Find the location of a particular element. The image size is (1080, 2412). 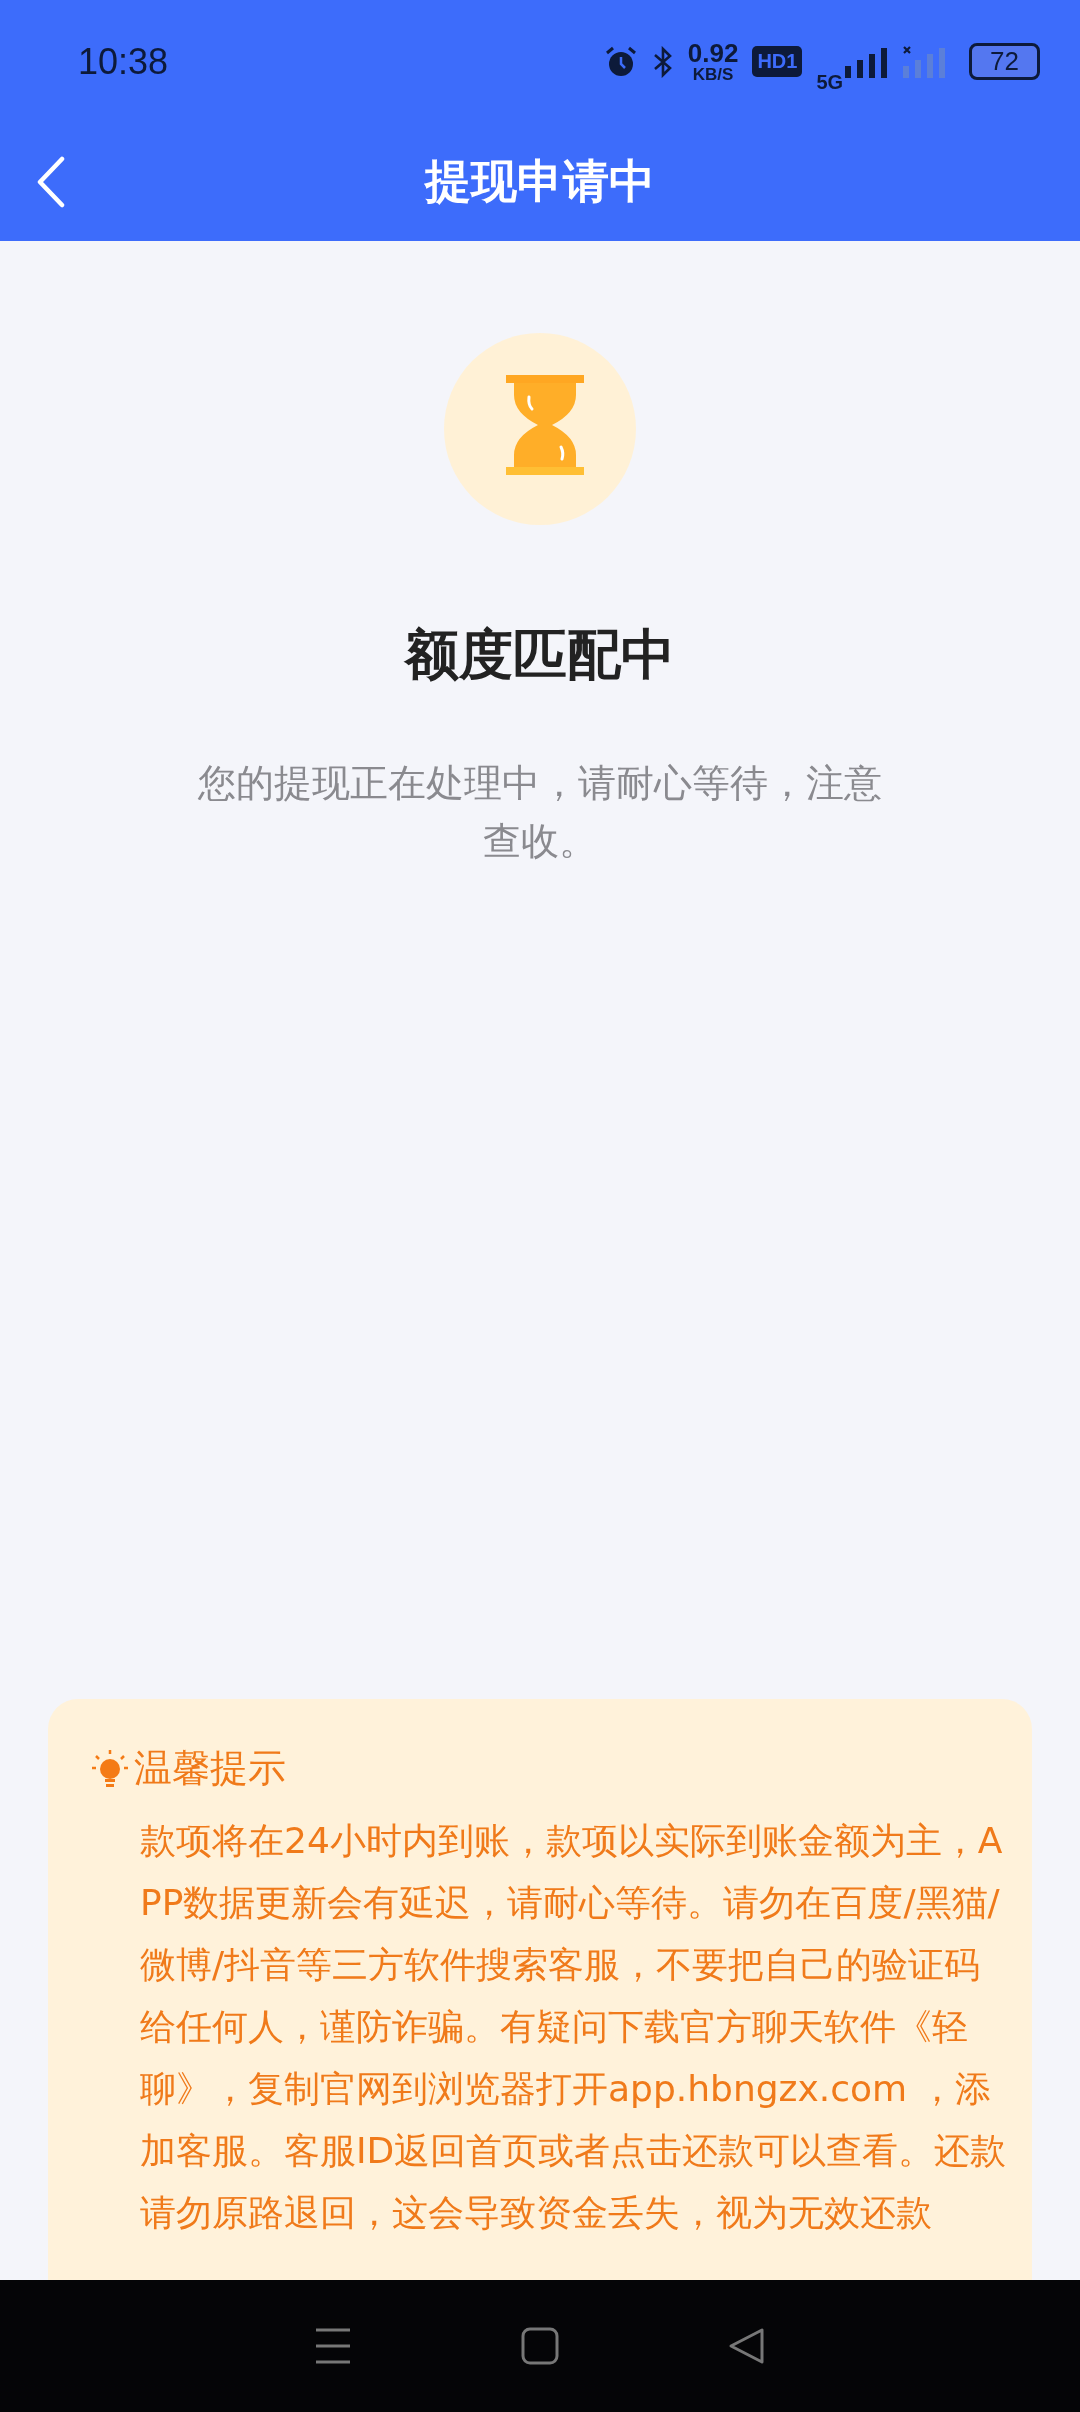

page-title: 提现申请中 is located at coordinates (540, 181).